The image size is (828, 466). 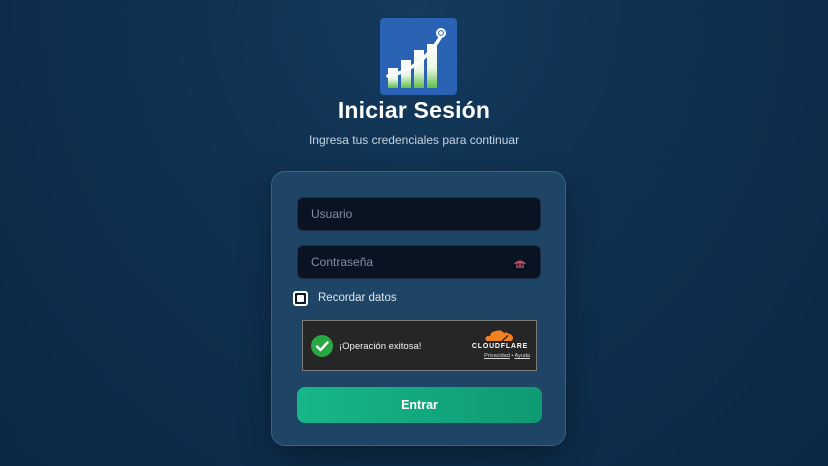 I want to click on remember-checkbox, so click(x=300, y=298).